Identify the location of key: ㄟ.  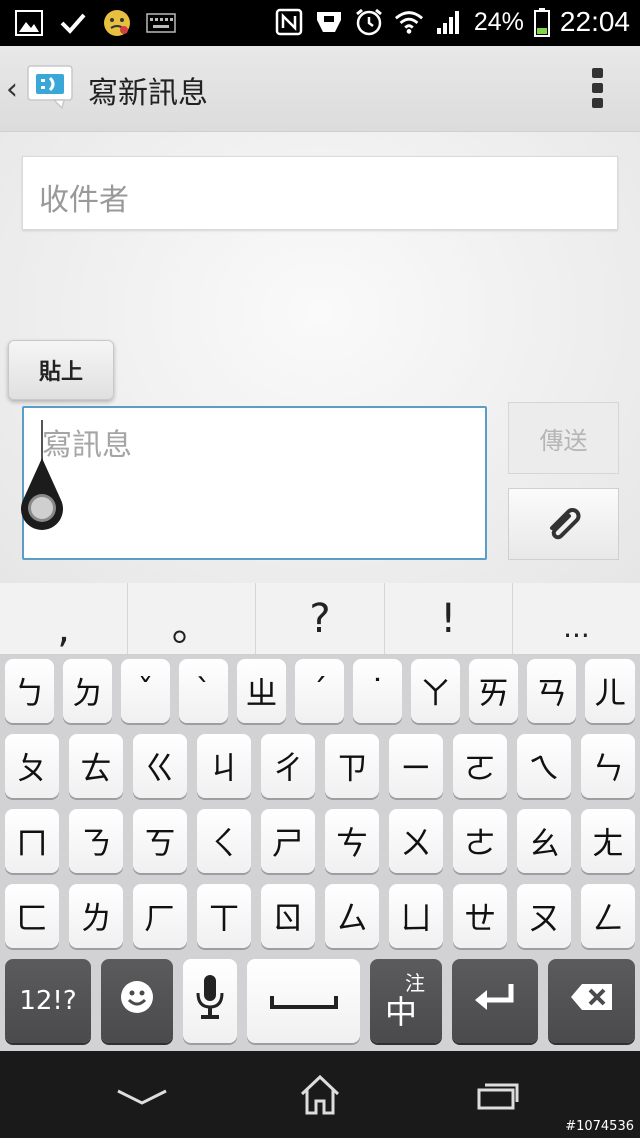
(544, 766).